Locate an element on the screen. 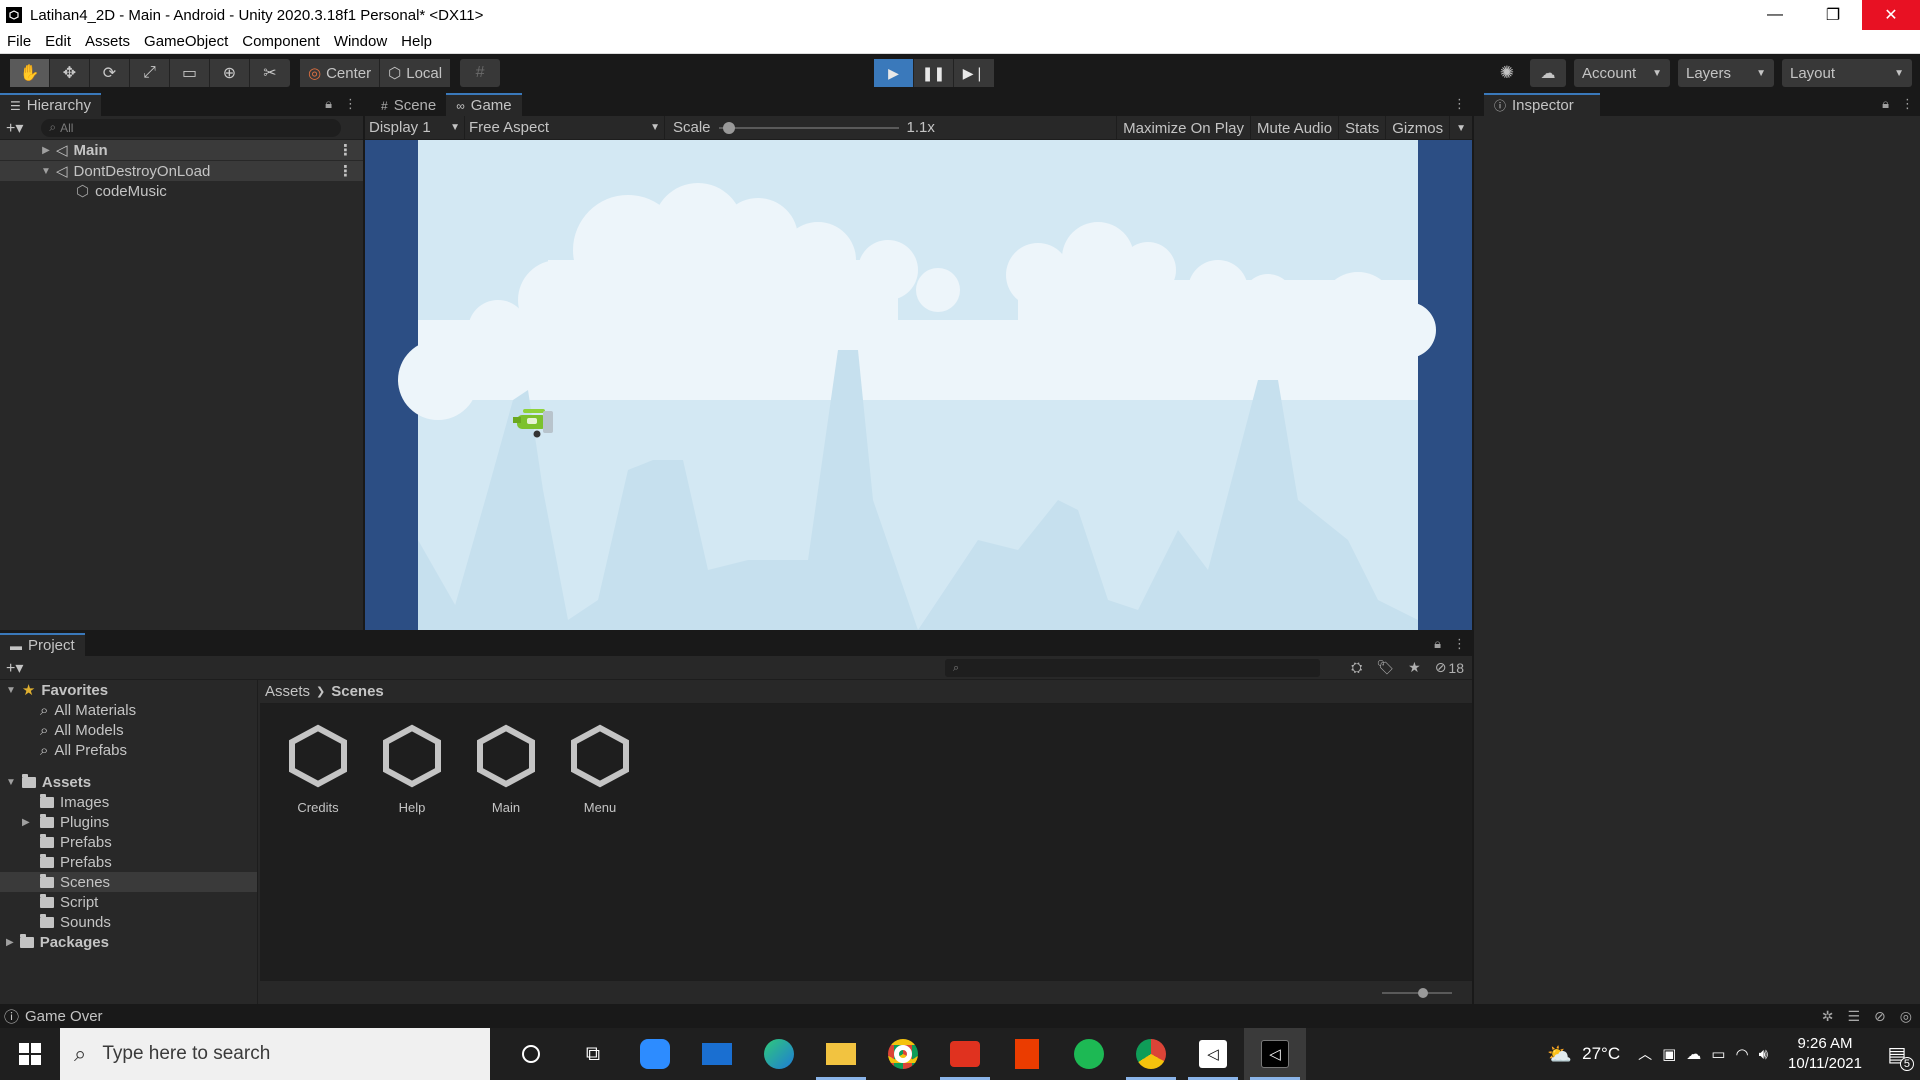  transform-tool-icon: ⊕ is located at coordinates (230, 73).